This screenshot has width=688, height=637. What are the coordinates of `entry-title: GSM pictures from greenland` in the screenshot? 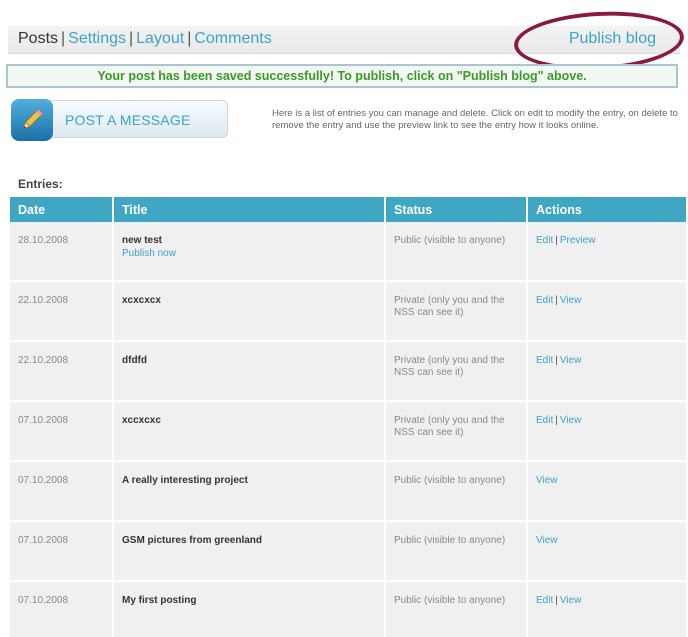 It's located at (250, 552).